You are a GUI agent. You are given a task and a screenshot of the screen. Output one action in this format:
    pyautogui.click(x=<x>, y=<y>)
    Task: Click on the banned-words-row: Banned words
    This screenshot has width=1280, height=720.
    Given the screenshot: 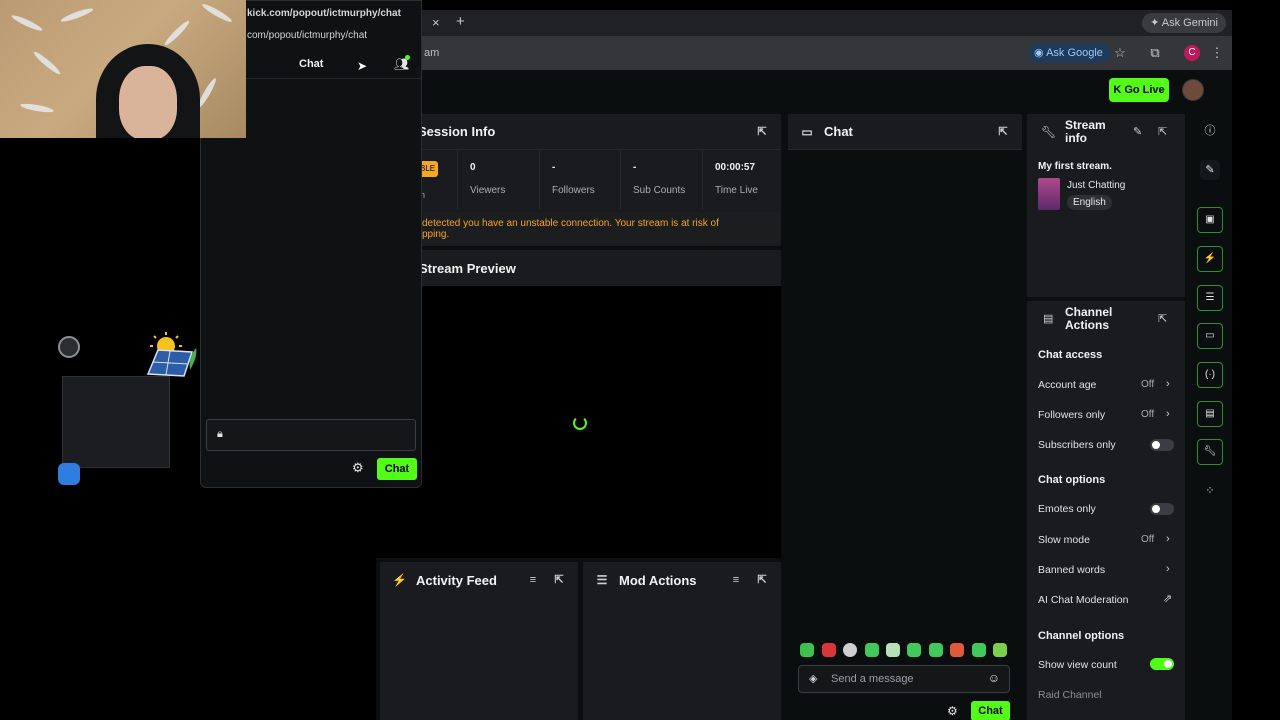 What is the action you would take?
    pyautogui.click(x=1071, y=570)
    